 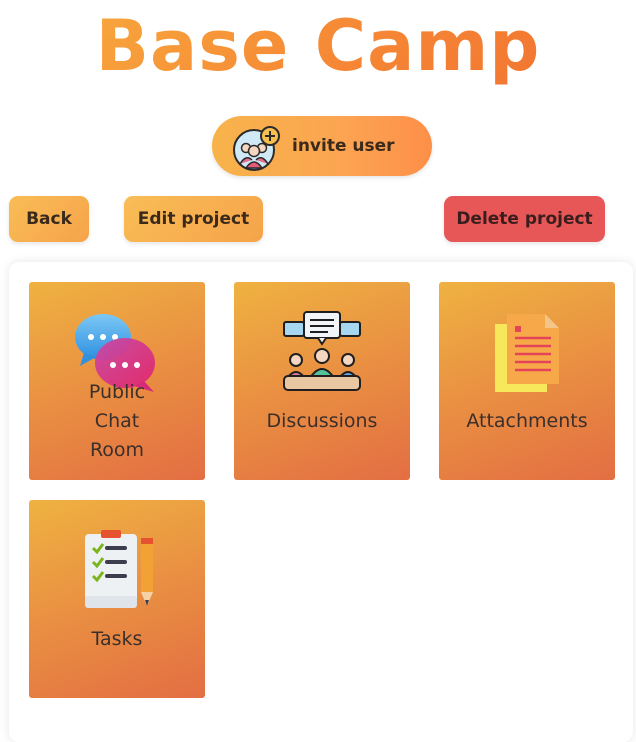 What do you see at coordinates (119, 569) in the screenshot?
I see `checklist-icon` at bounding box center [119, 569].